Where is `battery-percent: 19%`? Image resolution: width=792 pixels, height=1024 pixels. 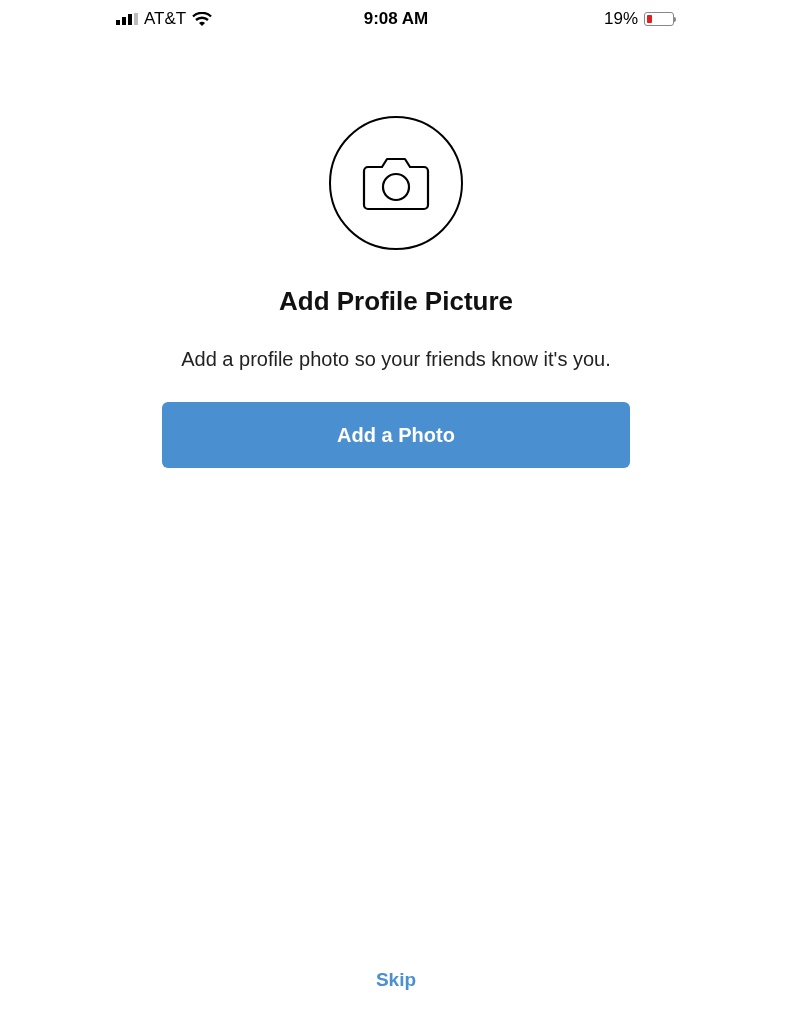 battery-percent: 19% is located at coordinates (620, 19).